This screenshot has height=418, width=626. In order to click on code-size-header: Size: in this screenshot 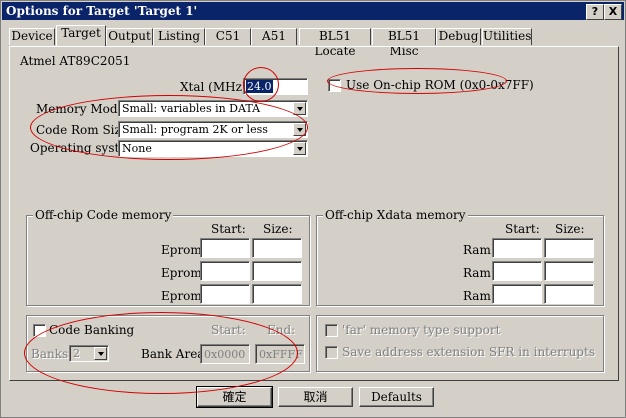, I will do `click(278, 229)`.